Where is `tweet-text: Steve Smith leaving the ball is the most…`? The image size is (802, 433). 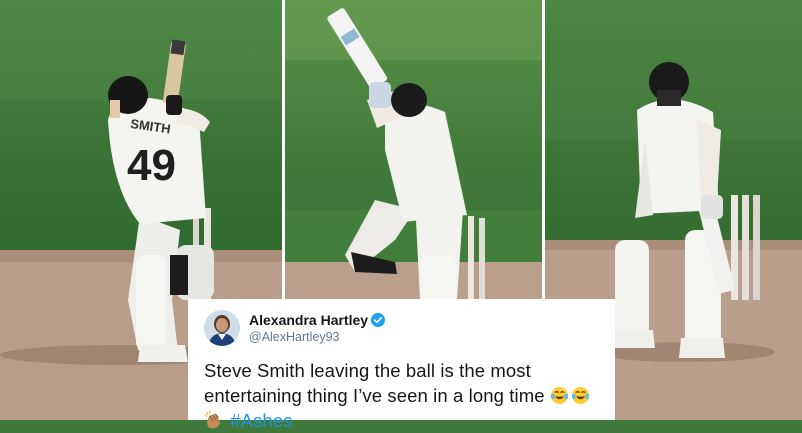
tweet-text: Steve Smith leaving the ball is the most… is located at coordinates (402, 395).